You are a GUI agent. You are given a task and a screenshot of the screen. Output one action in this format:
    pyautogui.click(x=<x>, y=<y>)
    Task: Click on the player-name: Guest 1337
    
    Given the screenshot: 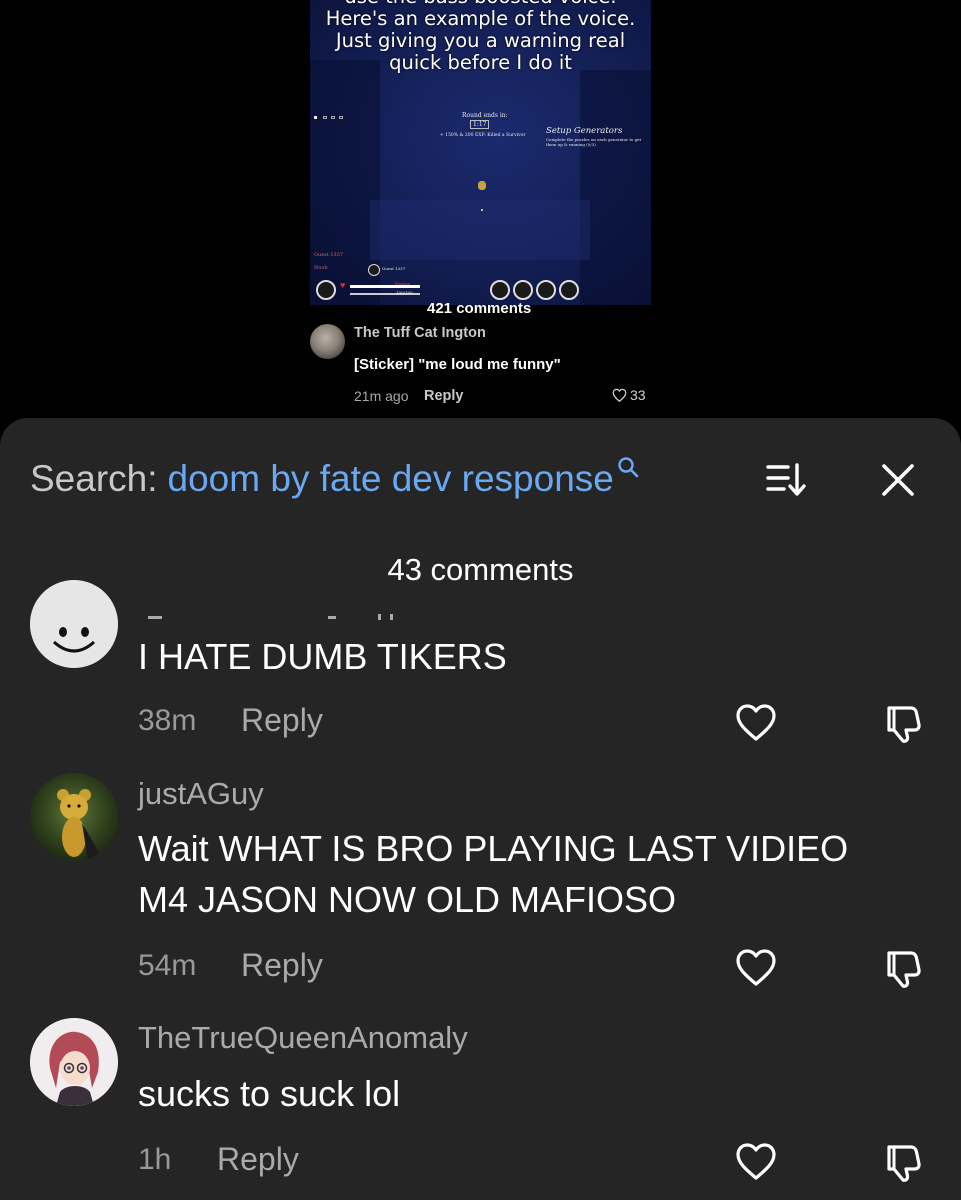 What is the action you would take?
    pyautogui.click(x=329, y=255)
    